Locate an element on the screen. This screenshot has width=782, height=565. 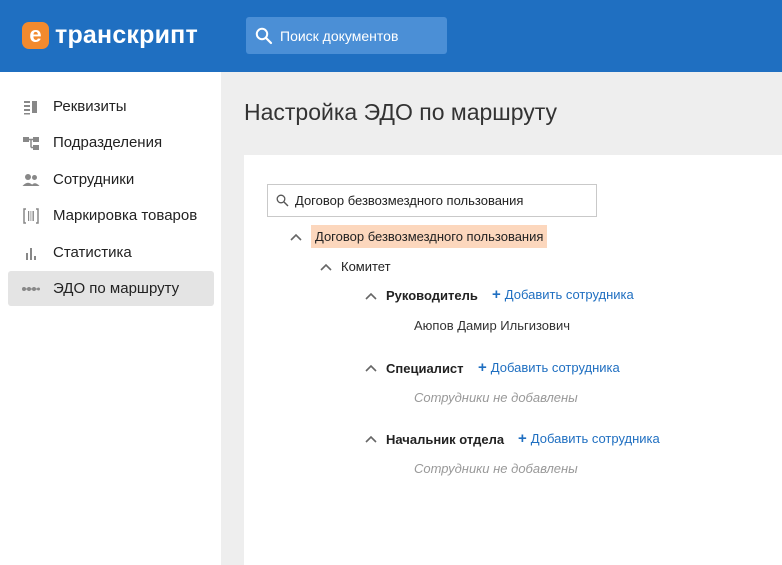
logo: е транскрипт is located at coordinates (110, 35).